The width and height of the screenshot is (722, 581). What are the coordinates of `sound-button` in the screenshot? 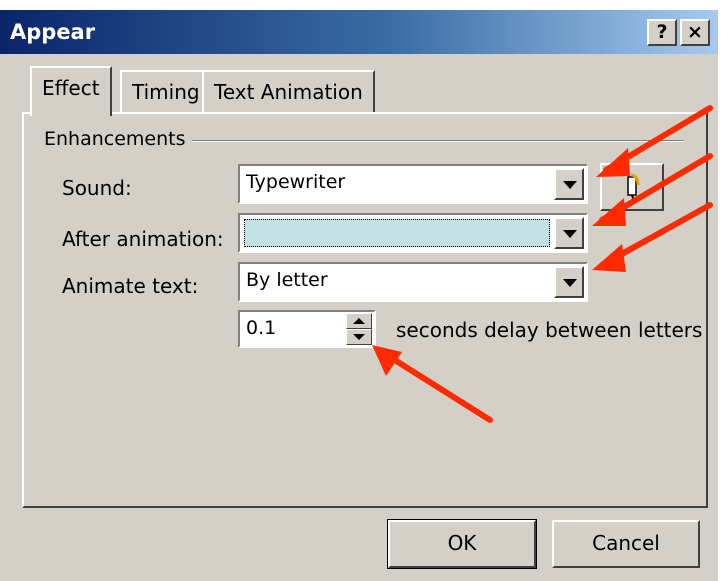 It's located at (632, 187).